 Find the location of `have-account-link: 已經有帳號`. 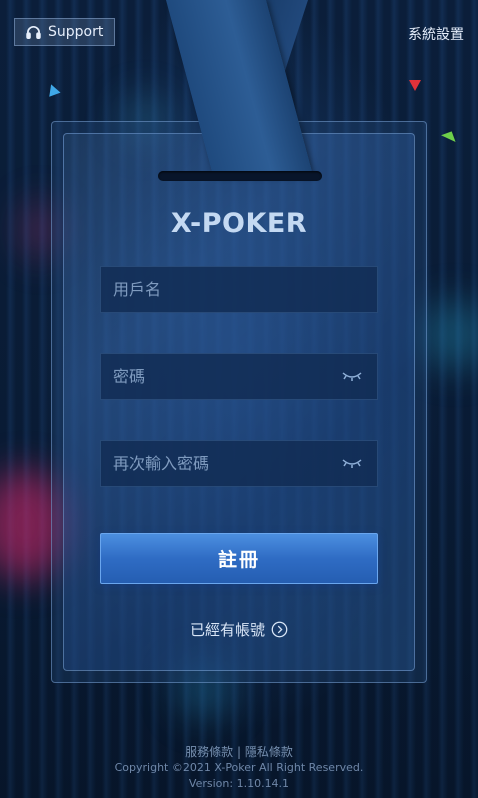

have-account-link: 已經有帳號 is located at coordinates (239, 629).